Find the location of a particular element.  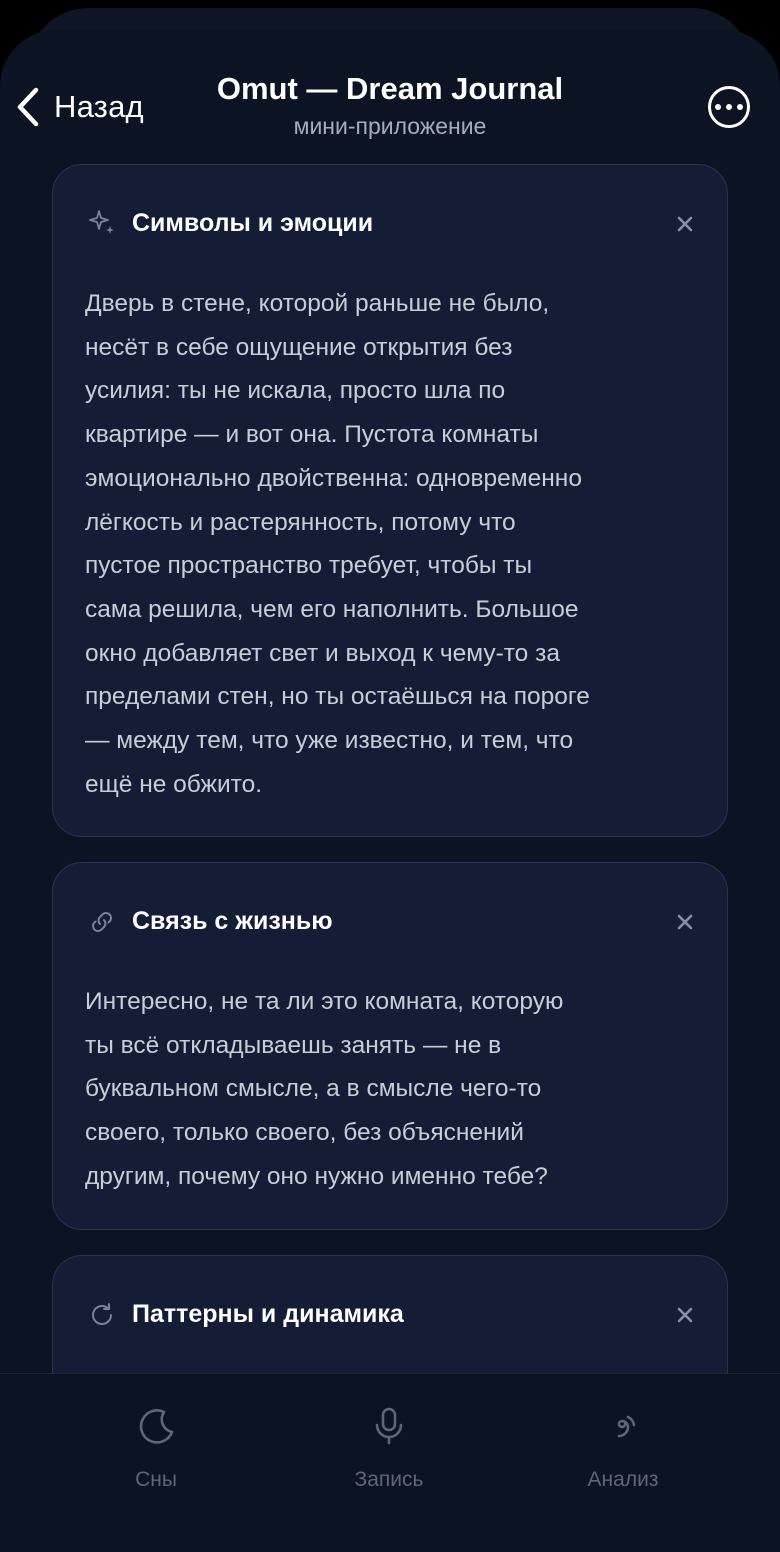

refresh-icon is located at coordinates (102, 1314).